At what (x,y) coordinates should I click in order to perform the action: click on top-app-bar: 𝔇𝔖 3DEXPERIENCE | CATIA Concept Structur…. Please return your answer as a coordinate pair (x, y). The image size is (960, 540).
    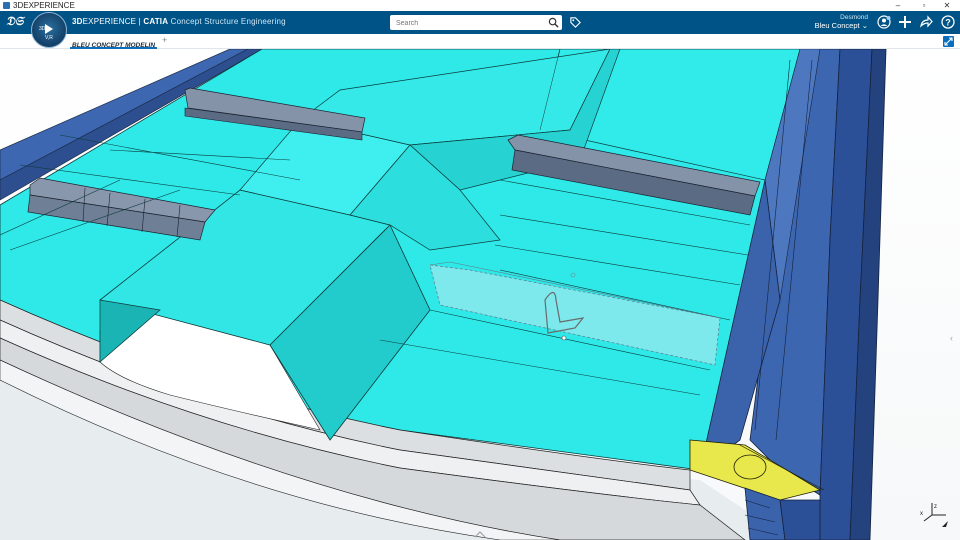
    Looking at the image, I should click on (480, 22).